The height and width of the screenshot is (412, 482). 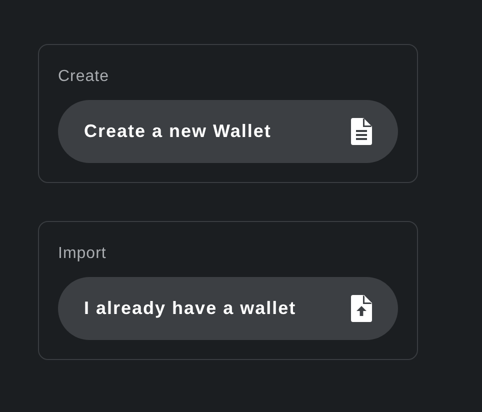 What do you see at coordinates (82, 254) in the screenshot?
I see `section-heading: Import` at bounding box center [82, 254].